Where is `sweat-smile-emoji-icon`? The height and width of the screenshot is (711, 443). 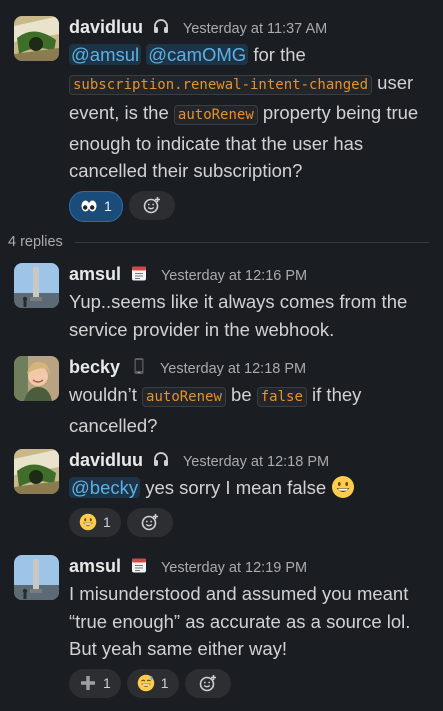 sweat-smile-emoji-icon is located at coordinates (146, 683).